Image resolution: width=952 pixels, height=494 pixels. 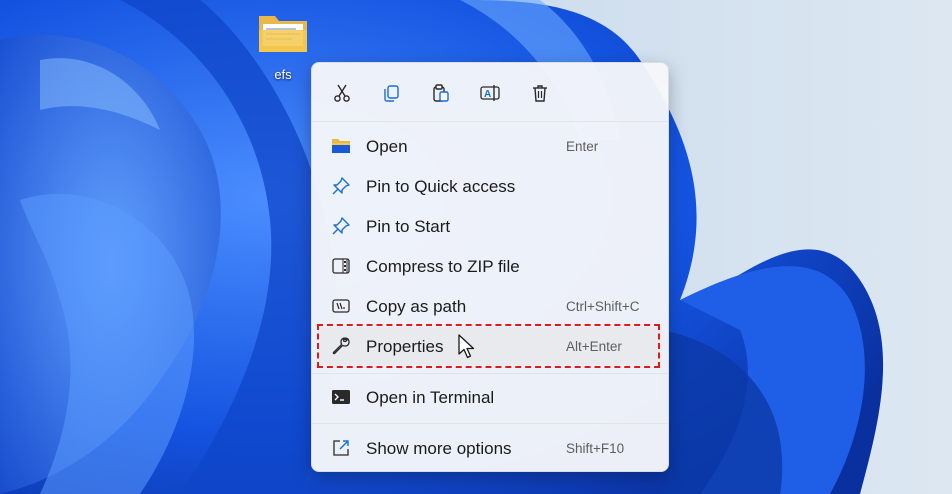 I want to click on annotation-highlight-box, so click(x=488, y=346).